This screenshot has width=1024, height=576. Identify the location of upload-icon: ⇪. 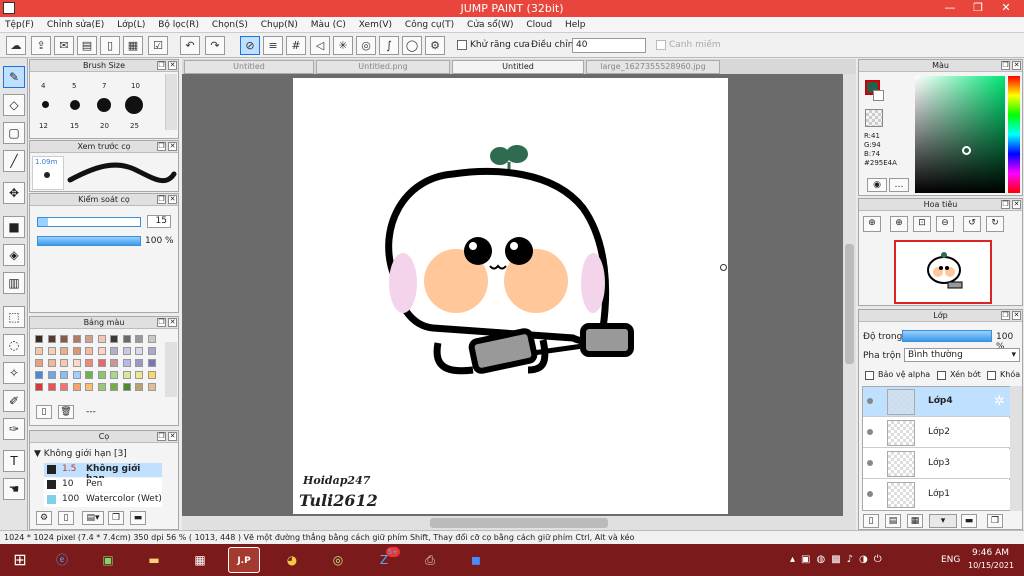
(41, 45).